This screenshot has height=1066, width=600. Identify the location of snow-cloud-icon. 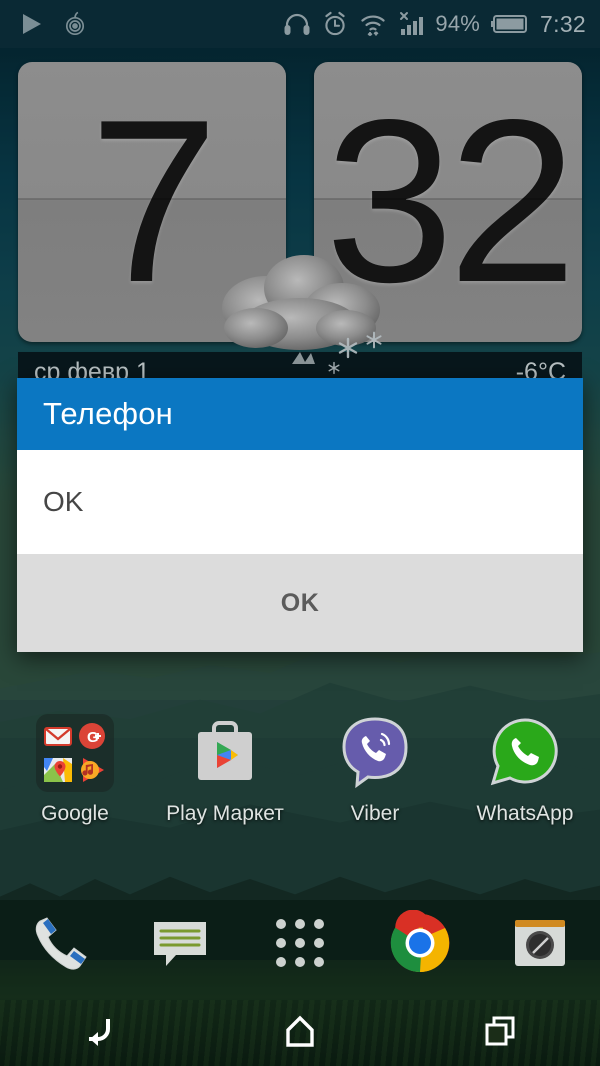
(302, 315).